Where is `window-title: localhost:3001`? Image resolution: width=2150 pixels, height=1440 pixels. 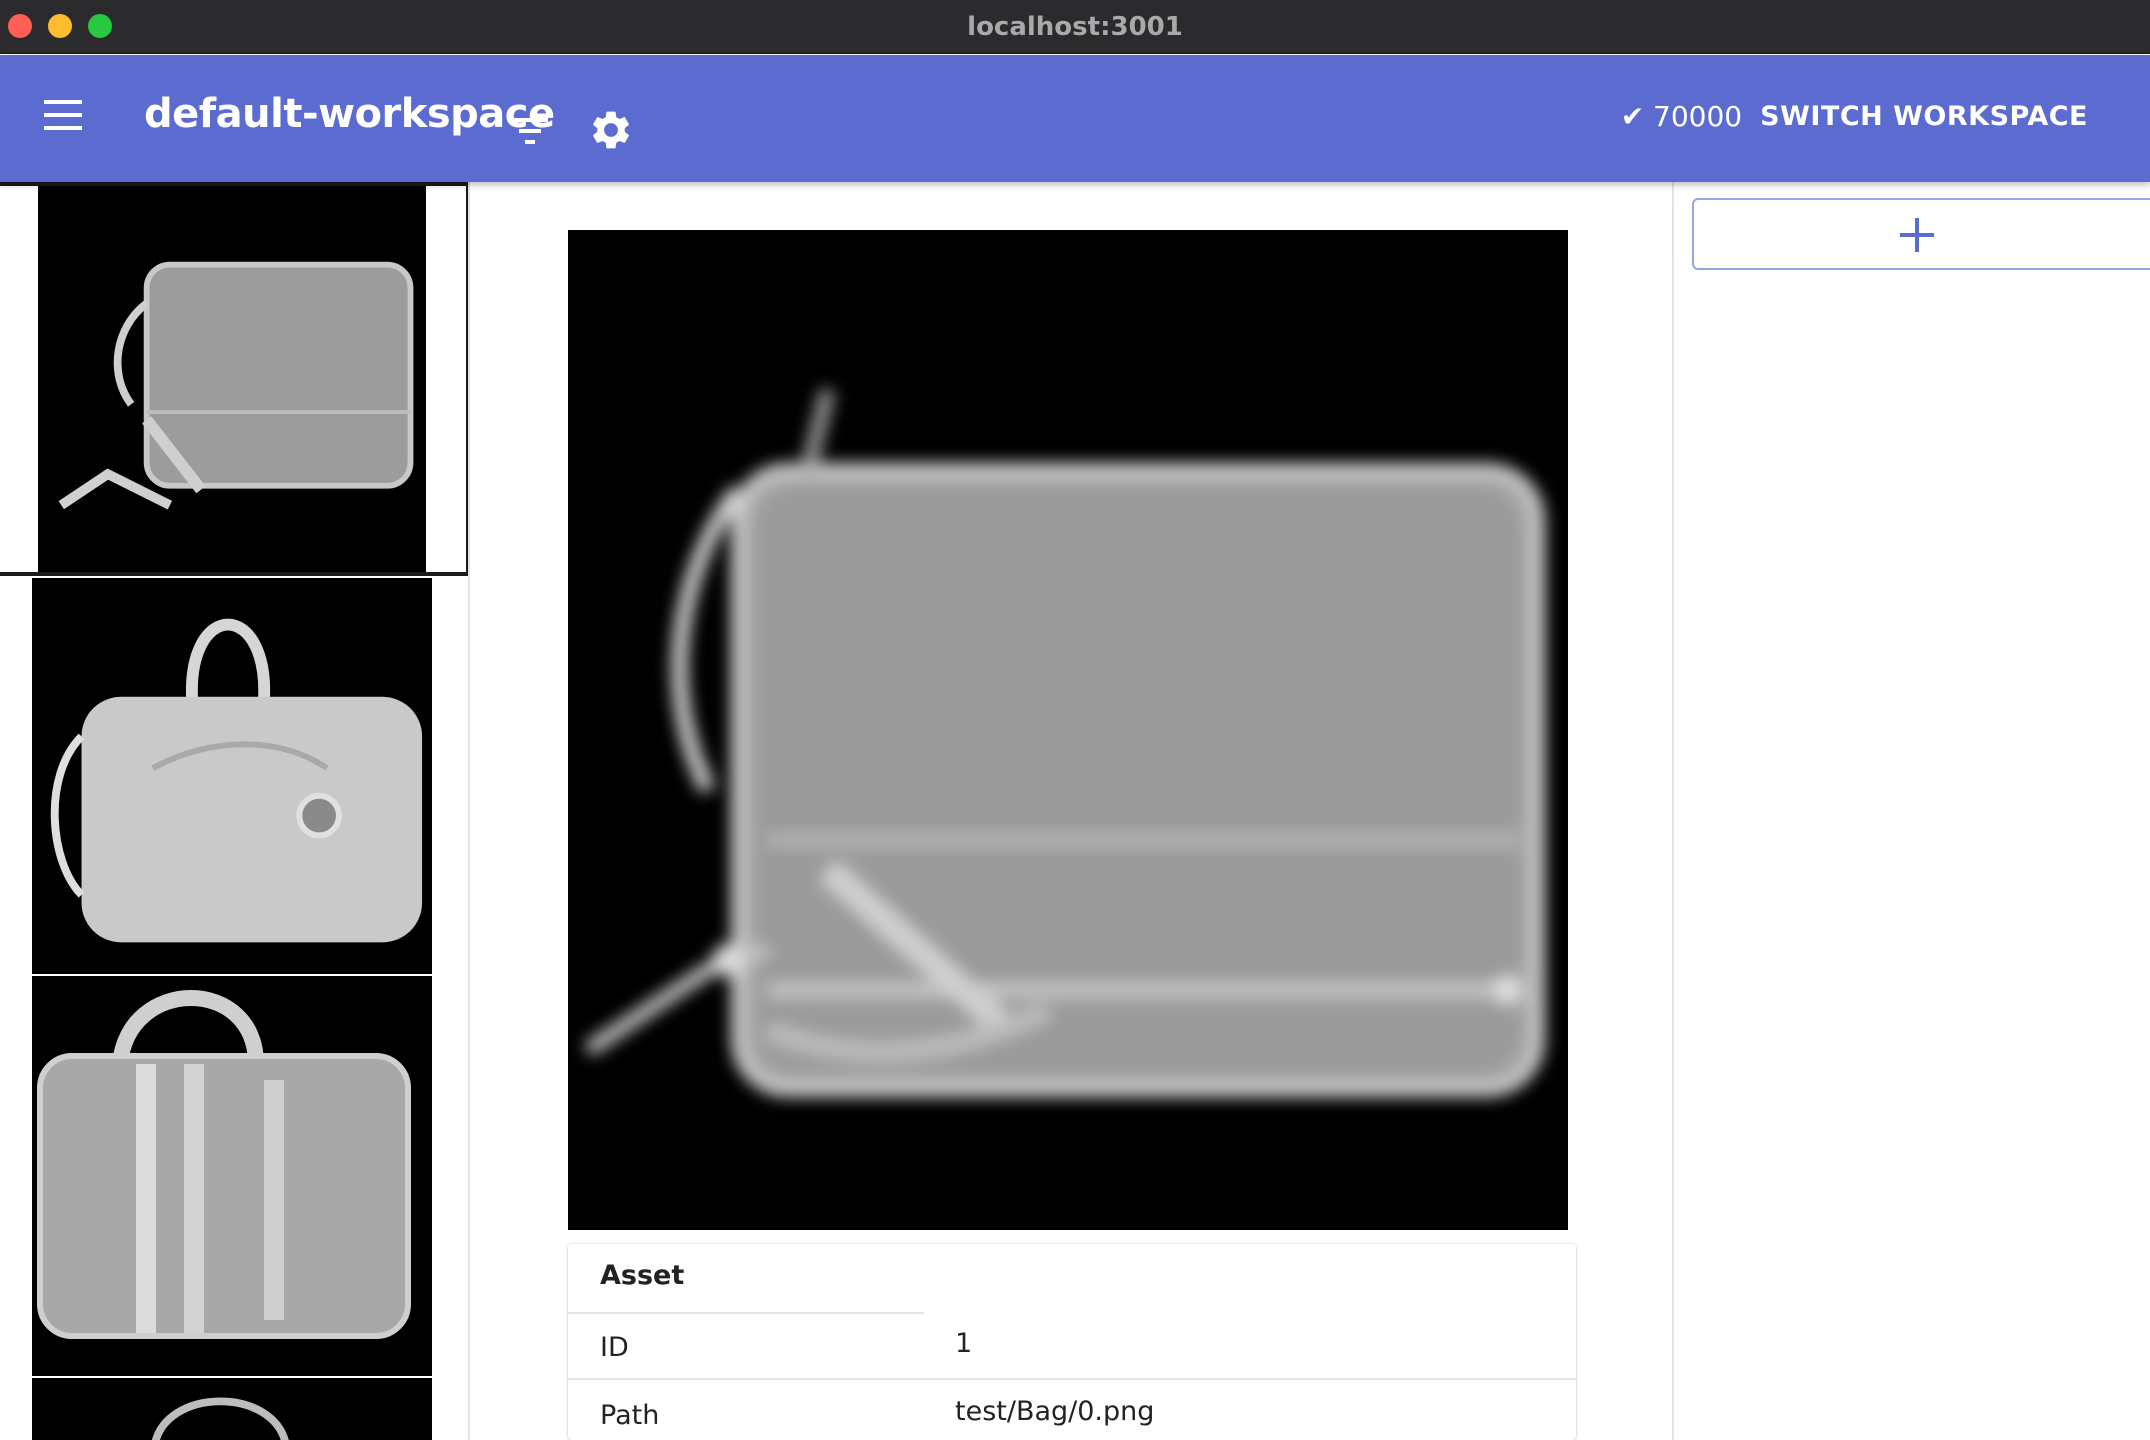 window-title: localhost:3001 is located at coordinates (1075, 27).